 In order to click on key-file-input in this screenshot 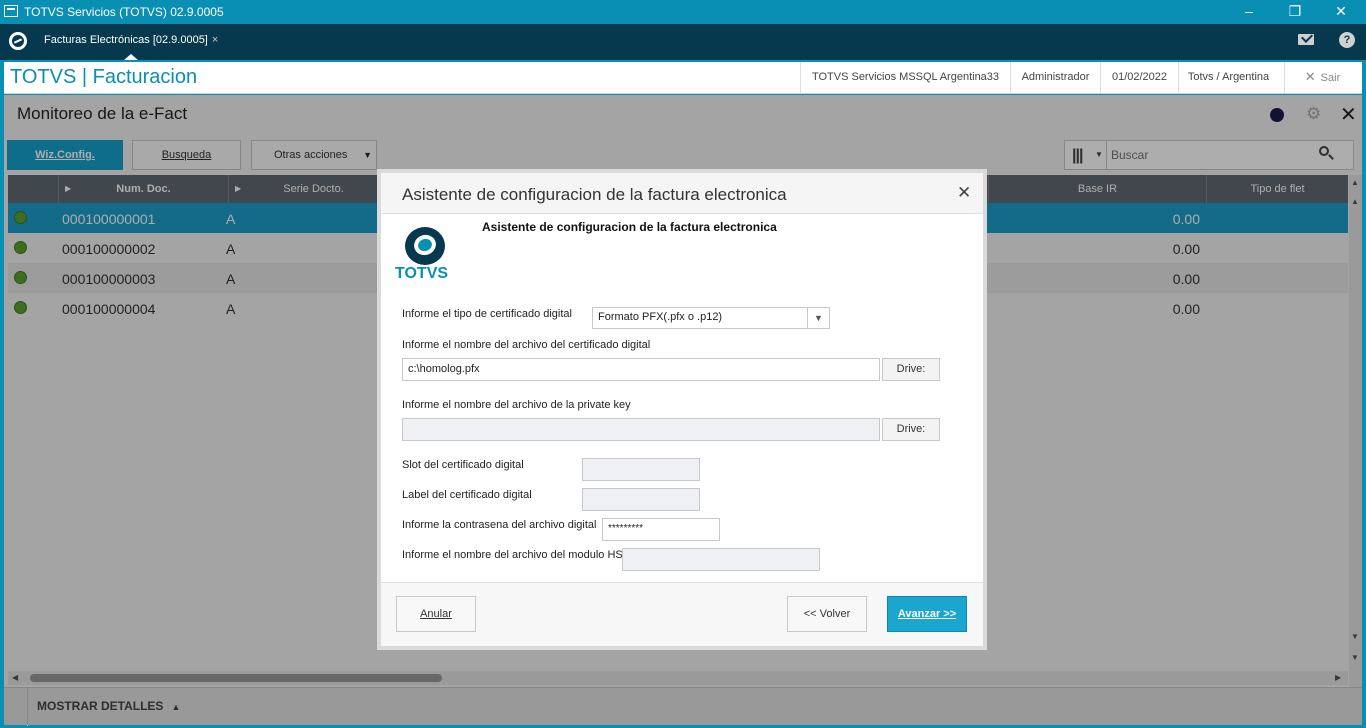, I will do `click(641, 429)`.